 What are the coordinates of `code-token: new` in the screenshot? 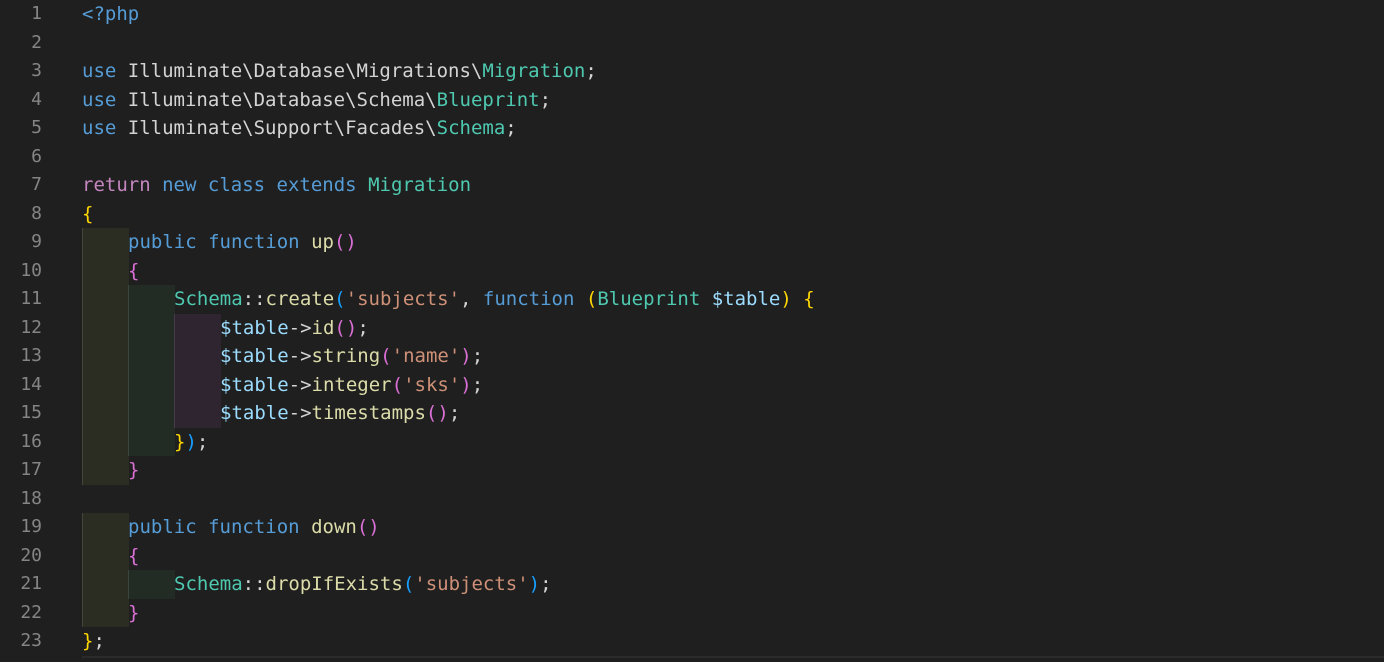 It's located at (179, 185).